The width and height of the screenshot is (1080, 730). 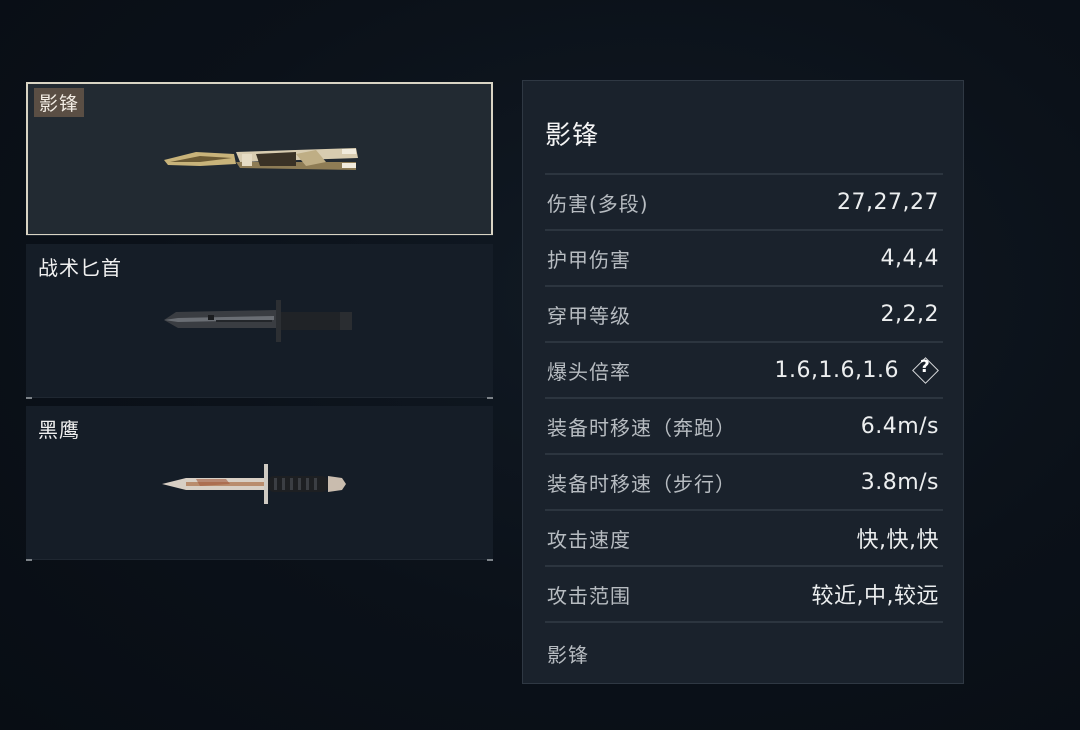 I want to click on stat-row-attack-range: 攻击范围 较近,中,较远, so click(x=744, y=593).